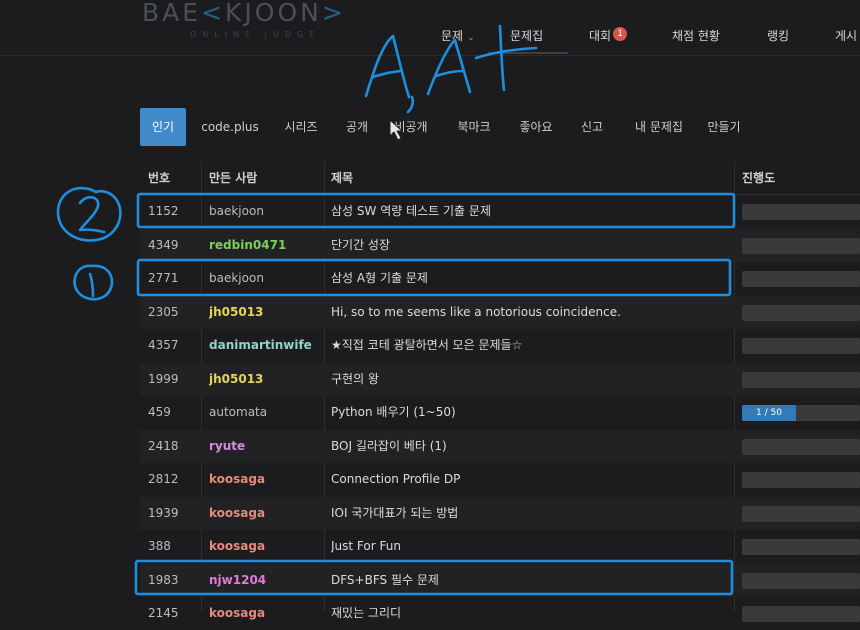  Describe the element at coordinates (244, 13) in the screenshot. I see `logo-text: BAE<KJOON>` at that location.